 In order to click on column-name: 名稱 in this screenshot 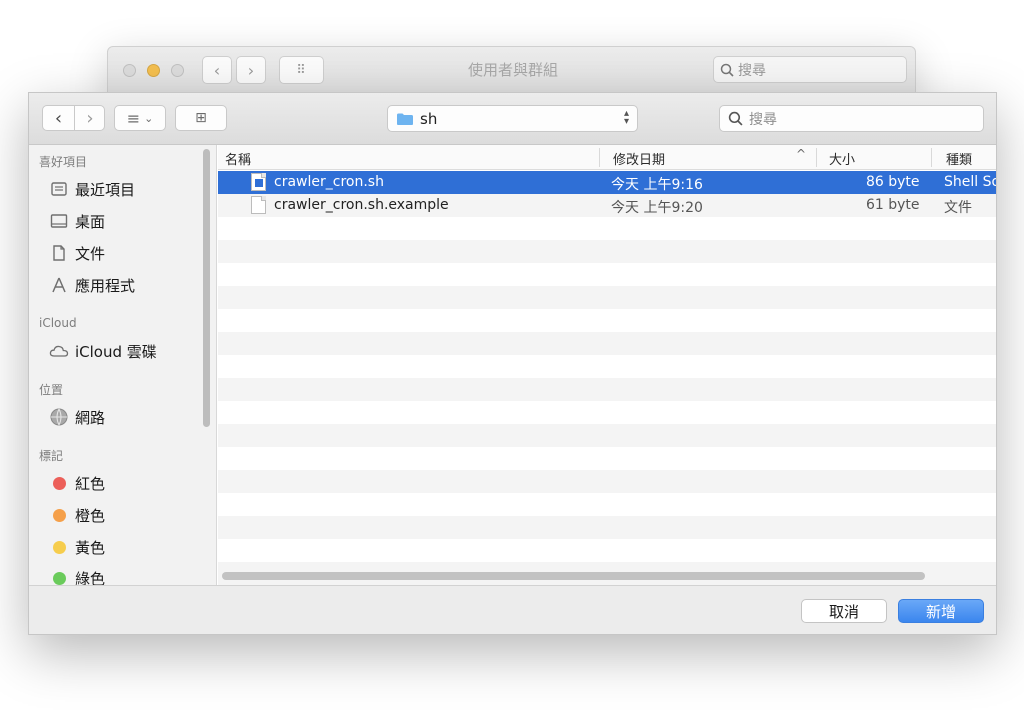, I will do `click(238, 158)`.